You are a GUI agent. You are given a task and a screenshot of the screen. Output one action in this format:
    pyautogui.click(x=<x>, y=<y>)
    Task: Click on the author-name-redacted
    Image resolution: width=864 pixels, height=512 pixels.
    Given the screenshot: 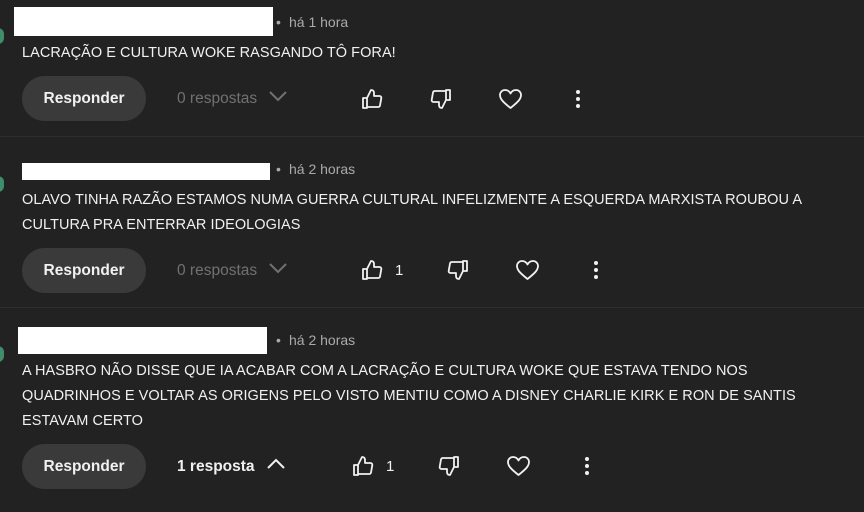 What is the action you would take?
    pyautogui.click(x=142, y=340)
    